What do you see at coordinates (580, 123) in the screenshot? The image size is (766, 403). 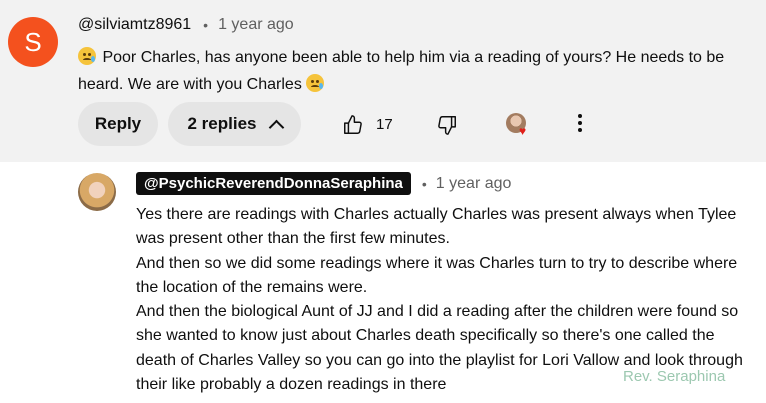 I see `more-options-icon` at bounding box center [580, 123].